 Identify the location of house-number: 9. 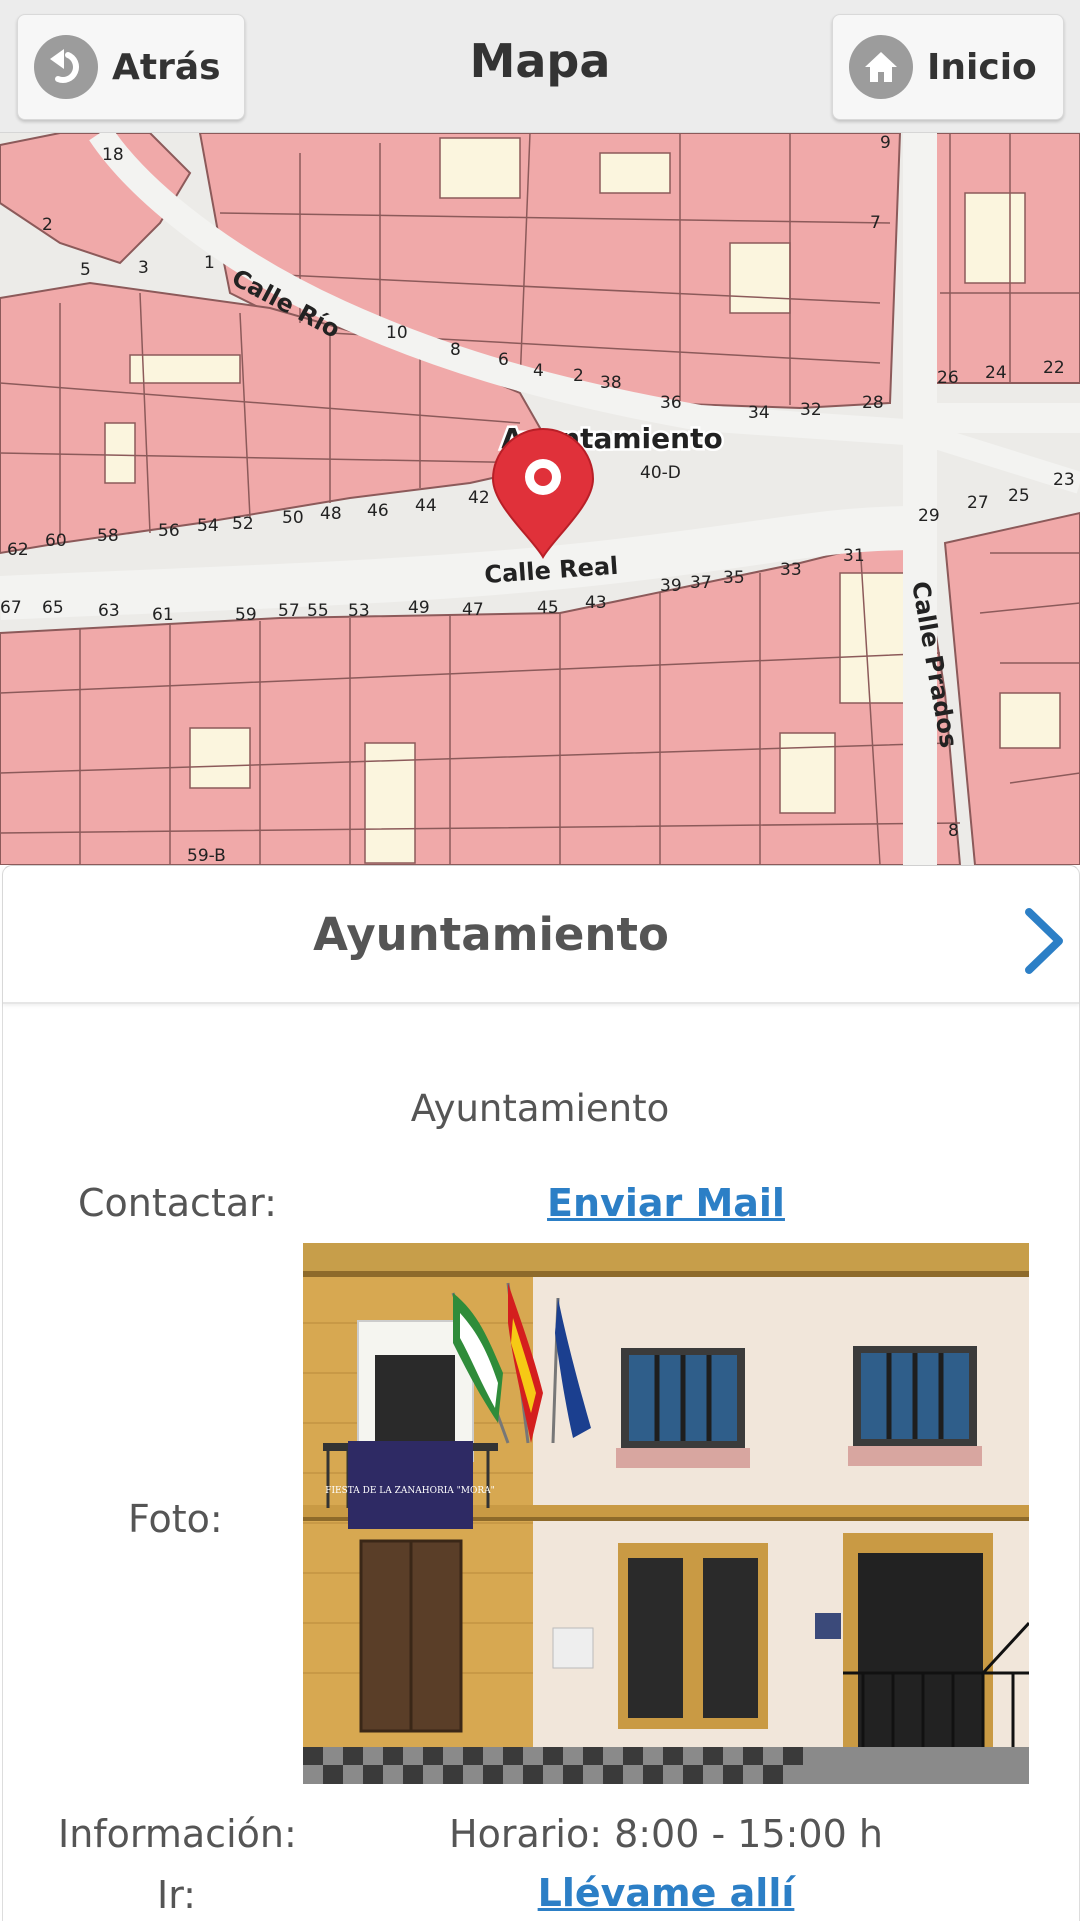
(885, 143).